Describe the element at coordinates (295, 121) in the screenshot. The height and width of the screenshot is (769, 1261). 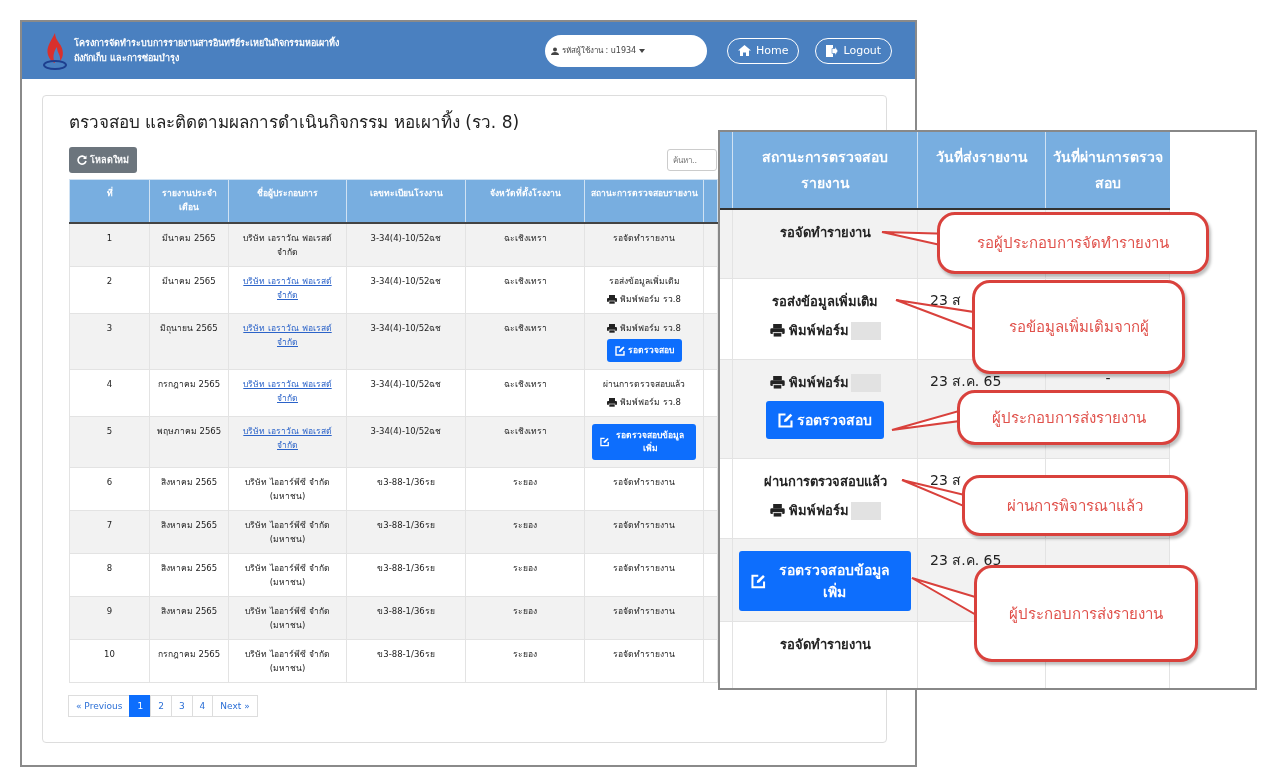
I see `page-title: ตรวจสอบ และติดตามผลการดำเนินกิจกรรม หอเผาทิ้ง (รว. 8)` at that location.